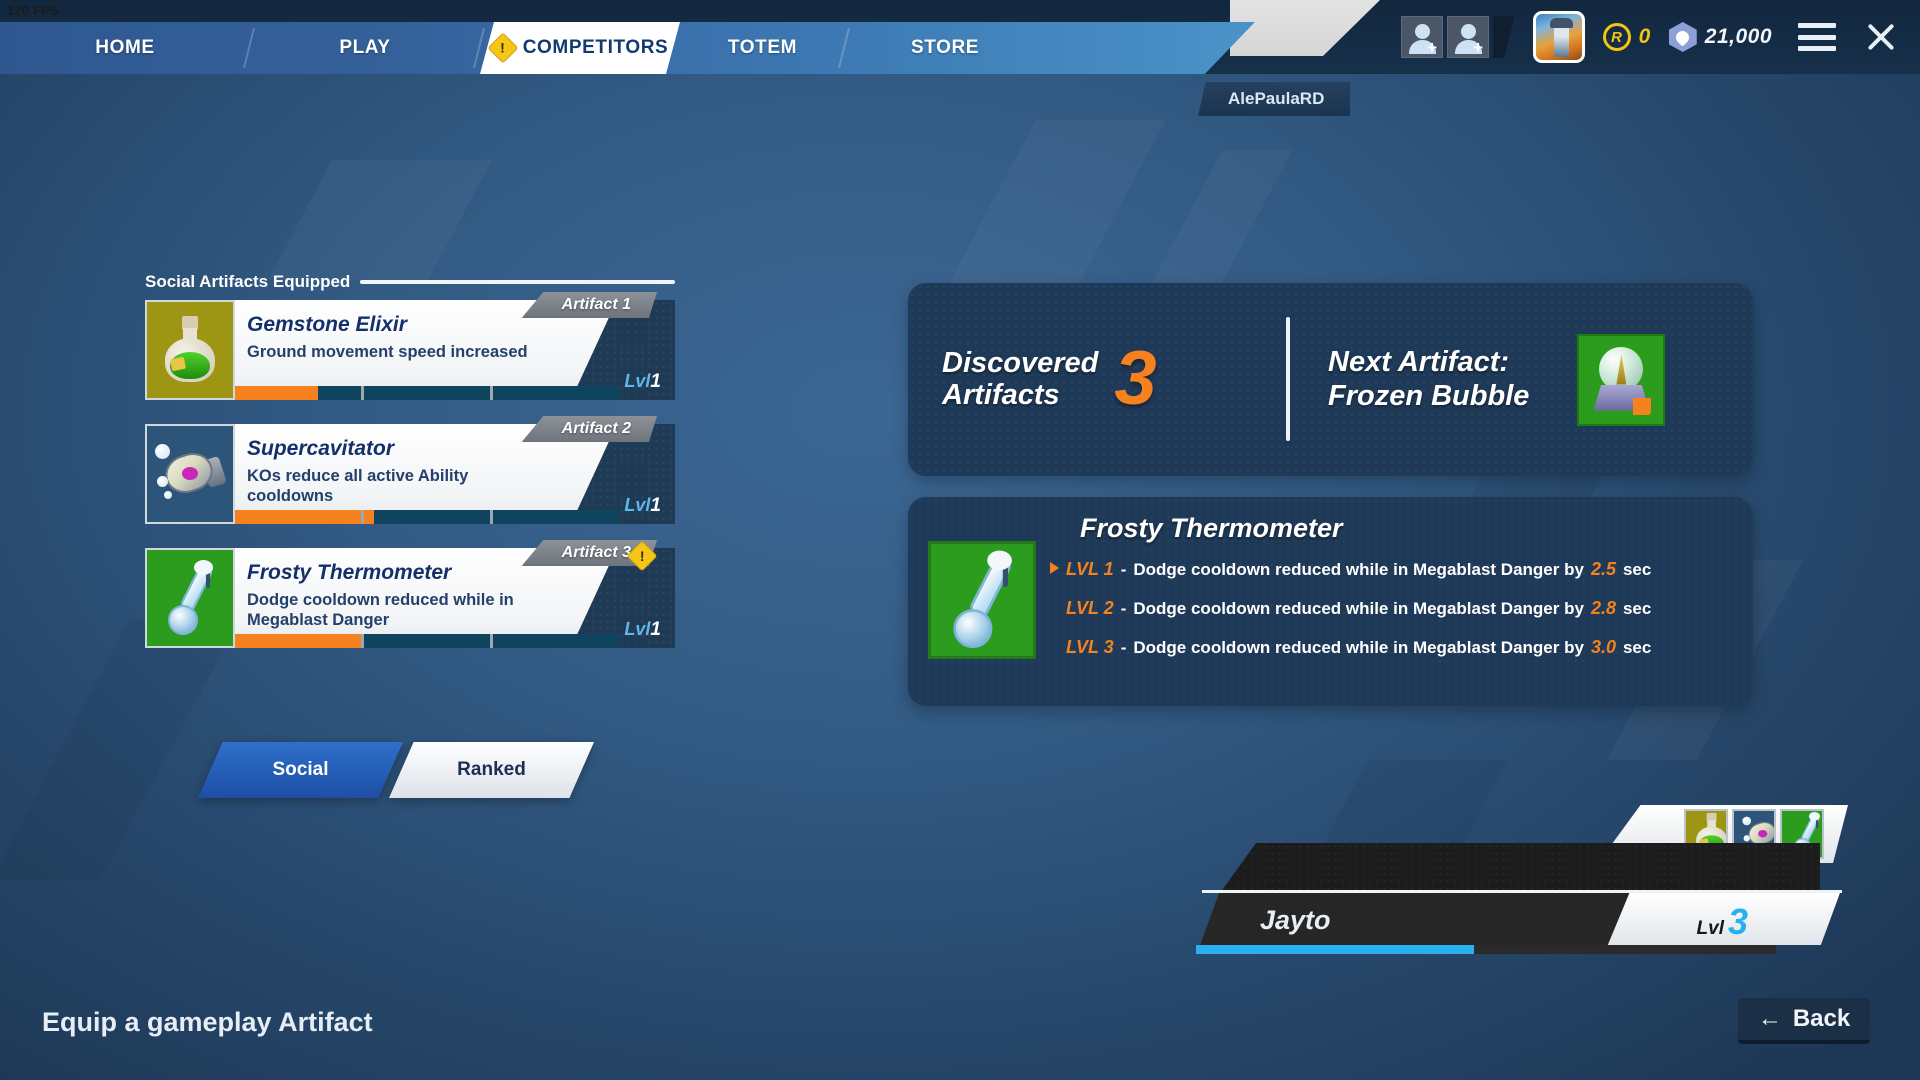 The height and width of the screenshot is (1080, 1920). I want to click on next-artifact-group: Next Artifact: Frozen Bubble, so click(1497, 379).